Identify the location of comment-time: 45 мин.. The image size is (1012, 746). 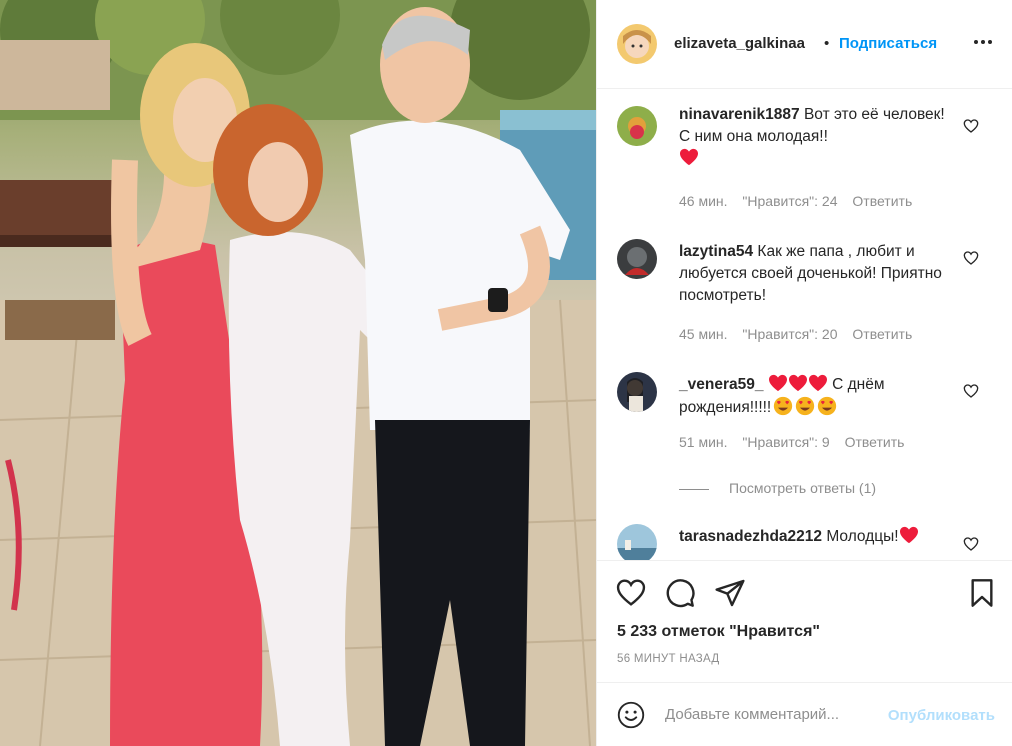
(703, 334).